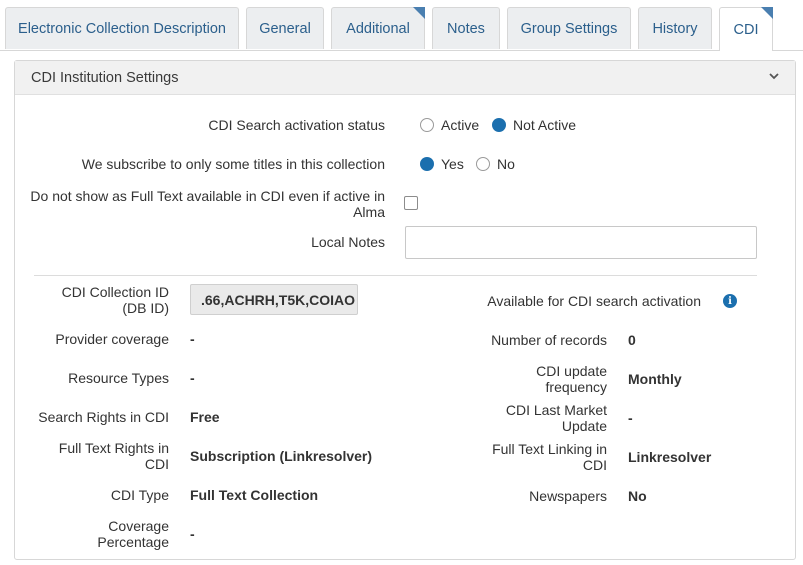 The height and width of the screenshot is (565, 803). I want to click on resource-types-label: Resource Types, so click(118, 378).